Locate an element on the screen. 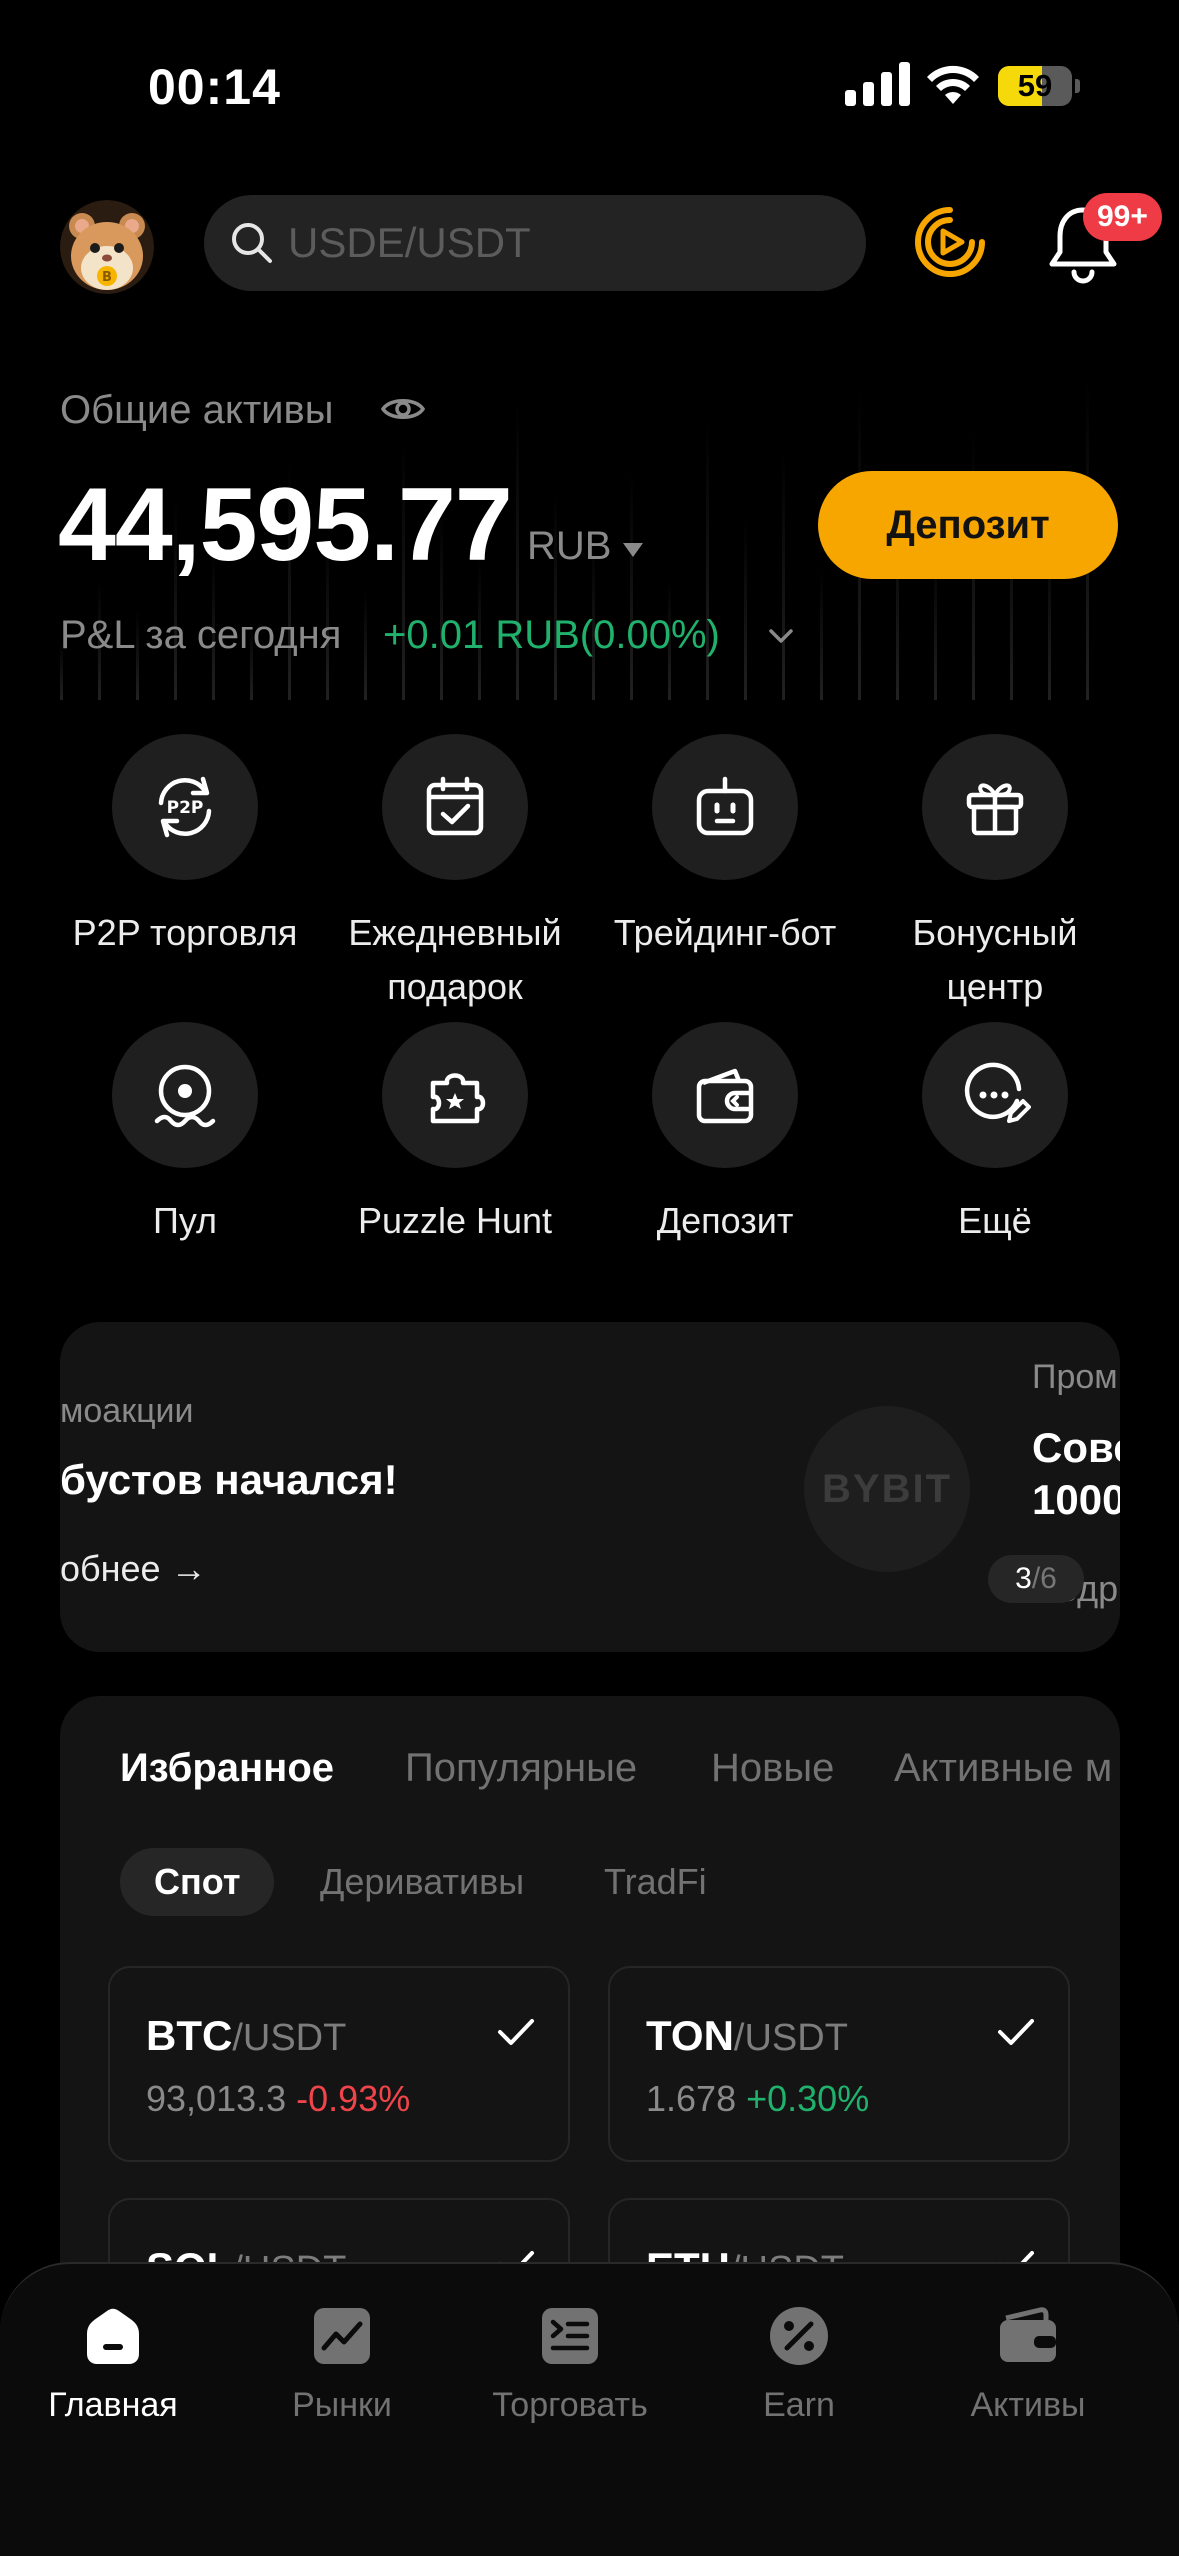 The image size is (1179, 2556). action-label: Пул is located at coordinates (185, 1220).